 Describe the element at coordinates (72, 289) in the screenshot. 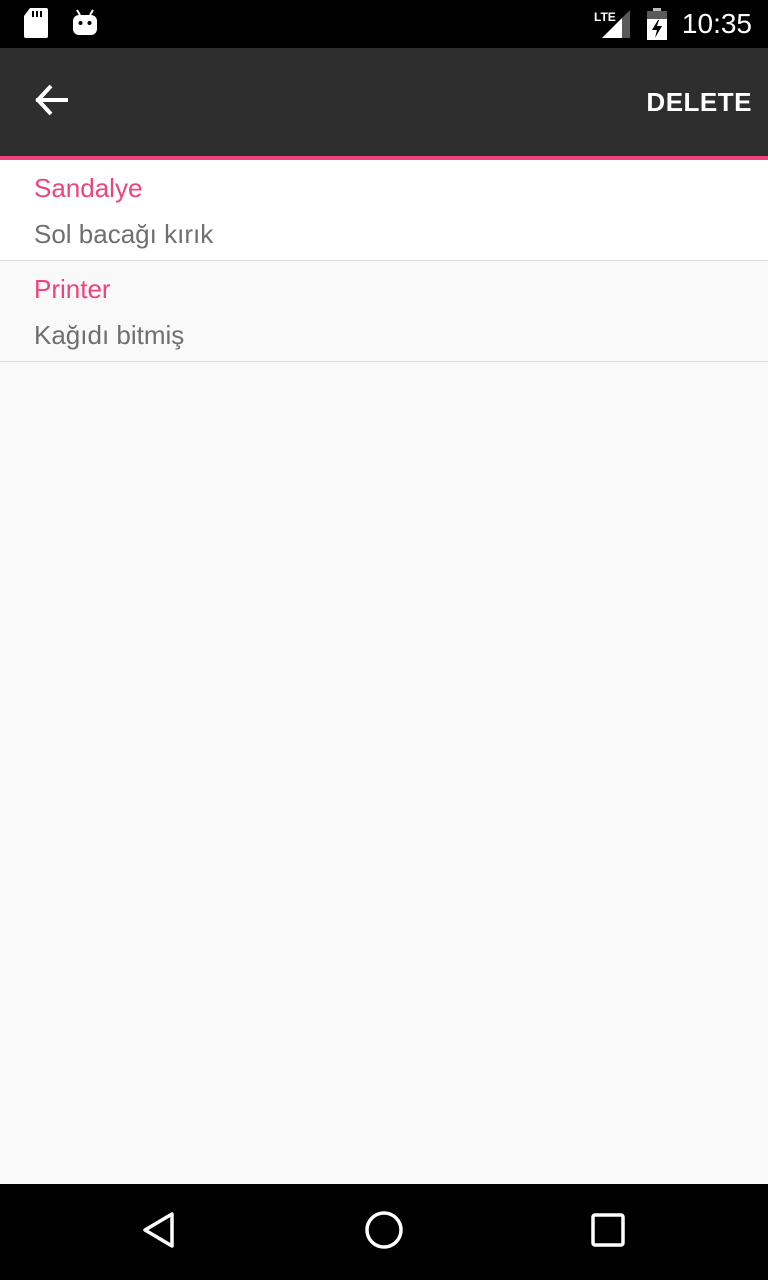

I see `item-title: Printer` at that location.